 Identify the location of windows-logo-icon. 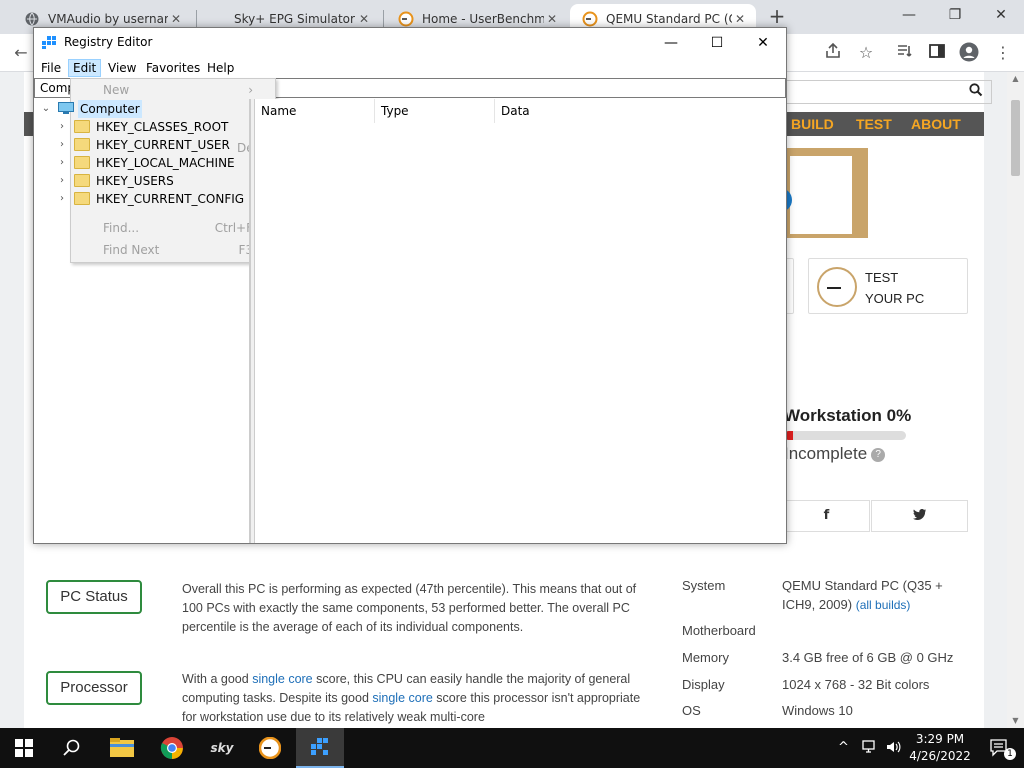
(24, 748).